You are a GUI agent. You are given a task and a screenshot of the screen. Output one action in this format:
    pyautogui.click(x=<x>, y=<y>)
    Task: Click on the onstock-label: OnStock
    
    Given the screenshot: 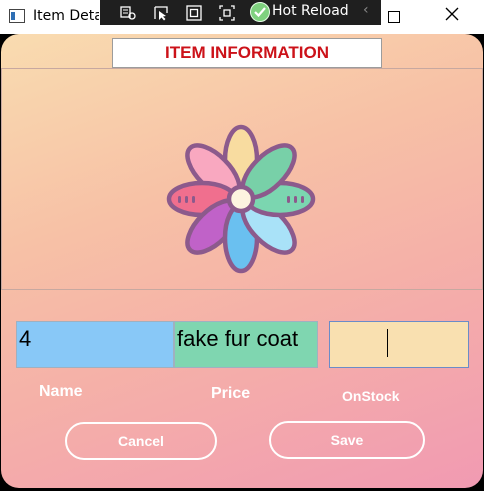 What is the action you would take?
    pyautogui.click(x=371, y=396)
    